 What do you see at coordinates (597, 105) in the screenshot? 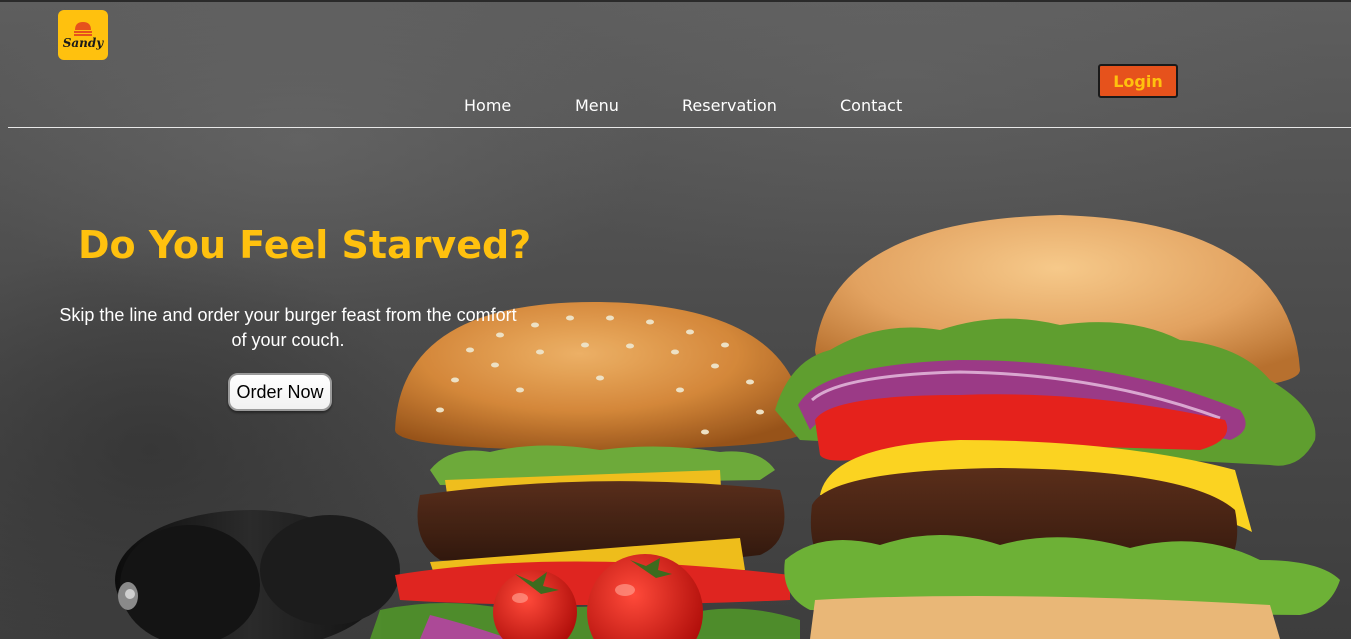
I see `nav-link-menu: Menu` at bounding box center [597, 105].